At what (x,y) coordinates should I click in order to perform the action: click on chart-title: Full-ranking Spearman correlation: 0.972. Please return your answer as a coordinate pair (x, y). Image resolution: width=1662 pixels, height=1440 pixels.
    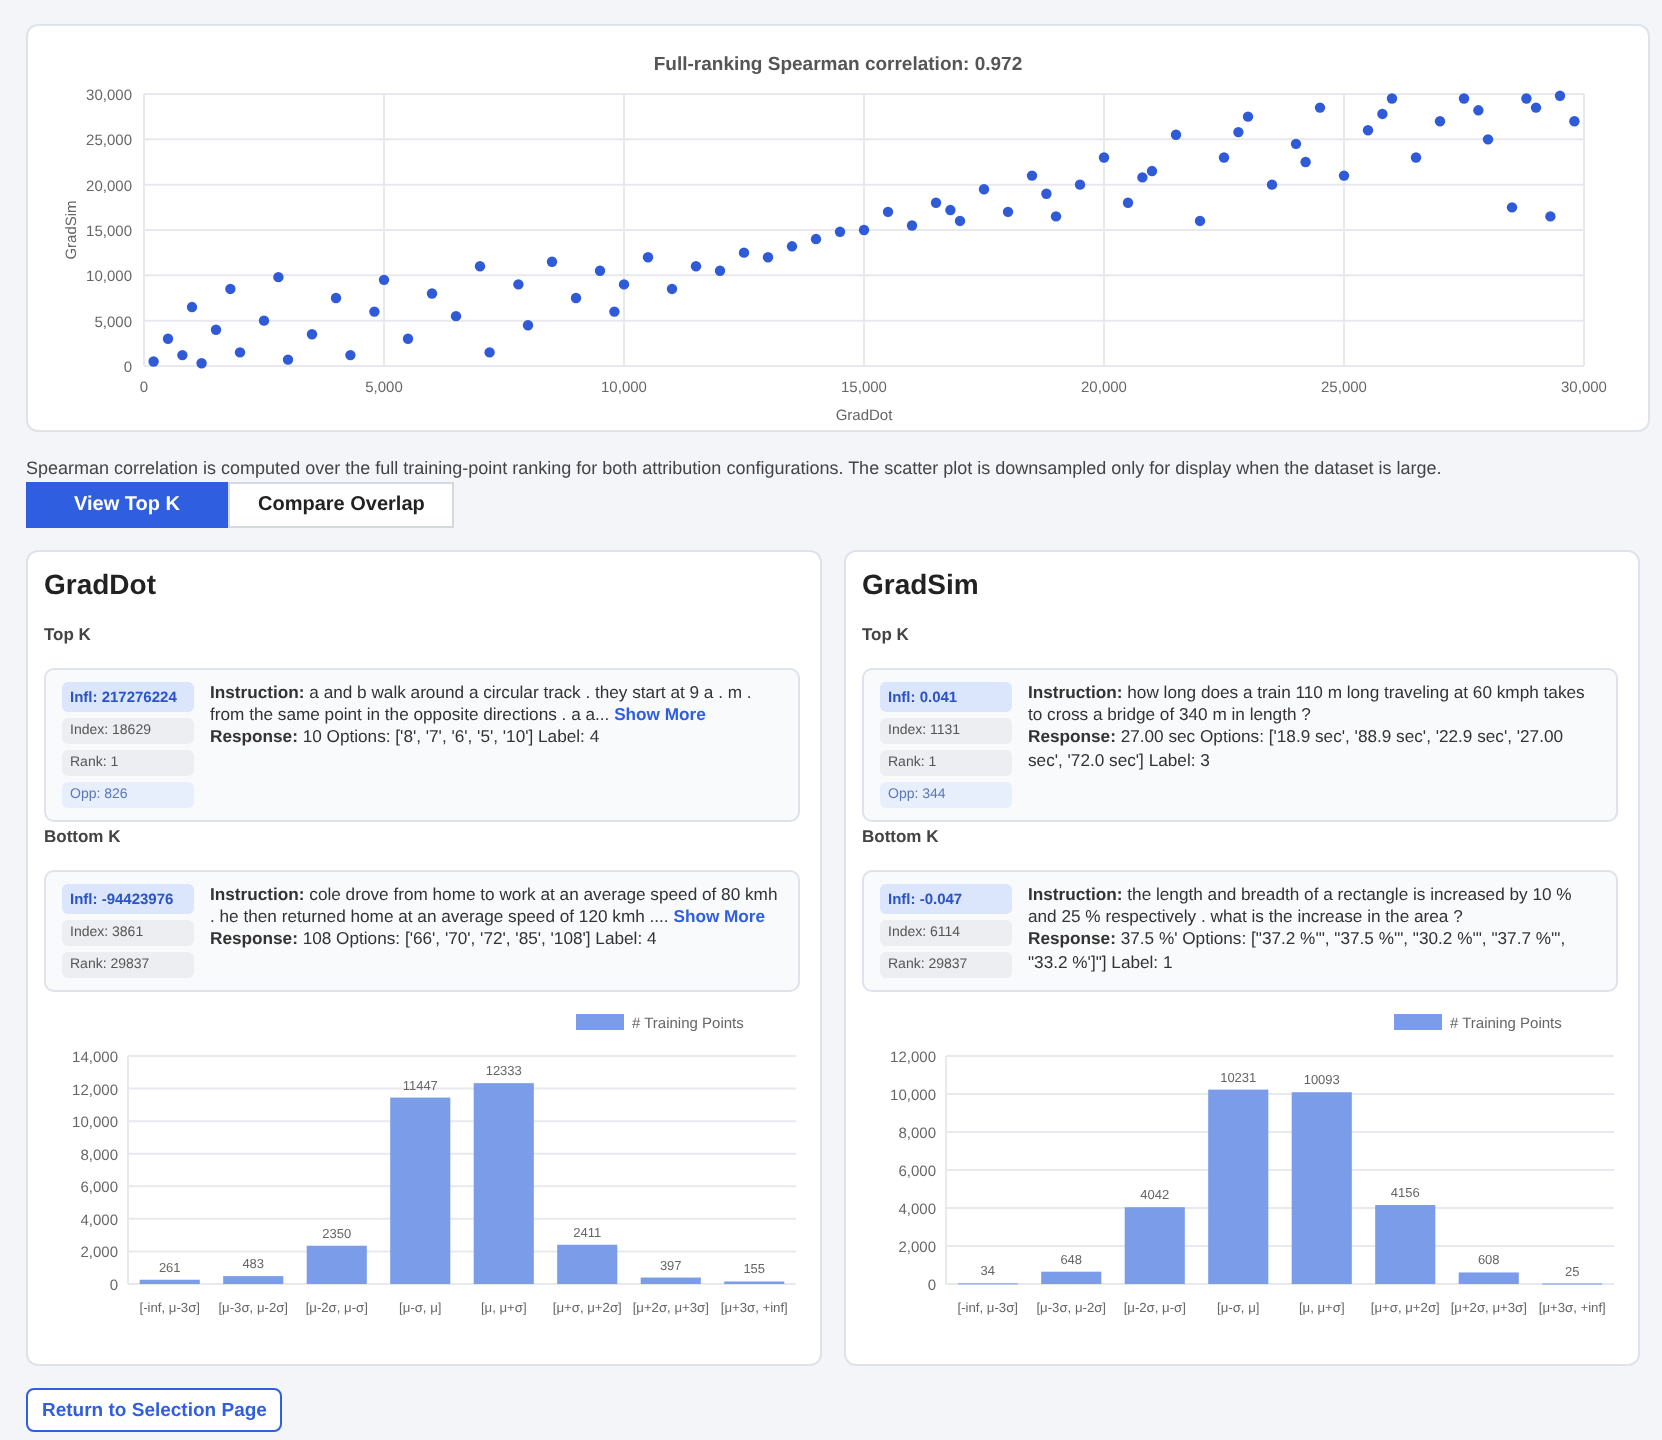
    Looking at the image, I should click on (838, 65).